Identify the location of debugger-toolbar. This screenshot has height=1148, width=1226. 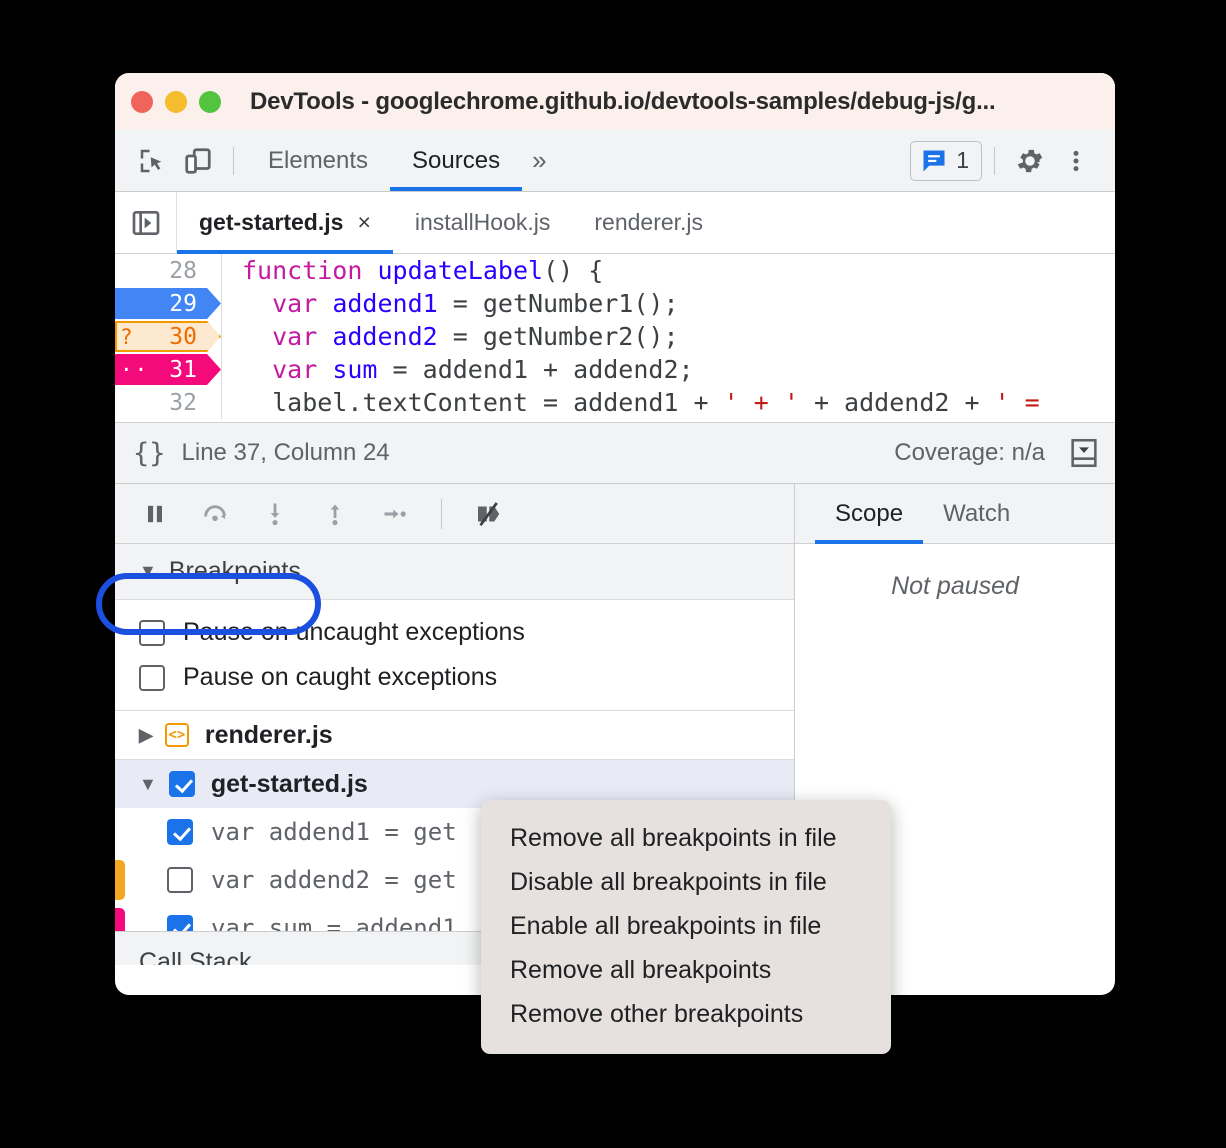
(454, 514).